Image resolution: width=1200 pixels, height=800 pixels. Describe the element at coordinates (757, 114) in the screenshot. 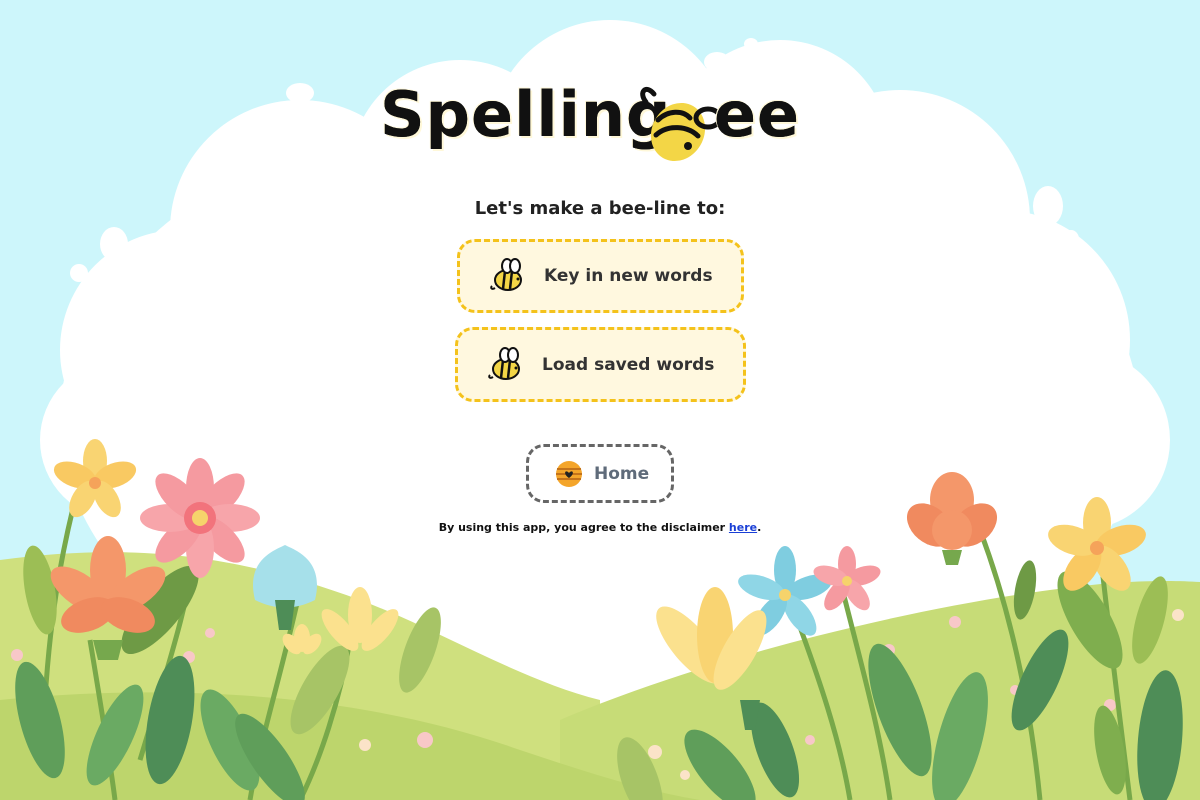

I see `app-title-right: ee` at that location.